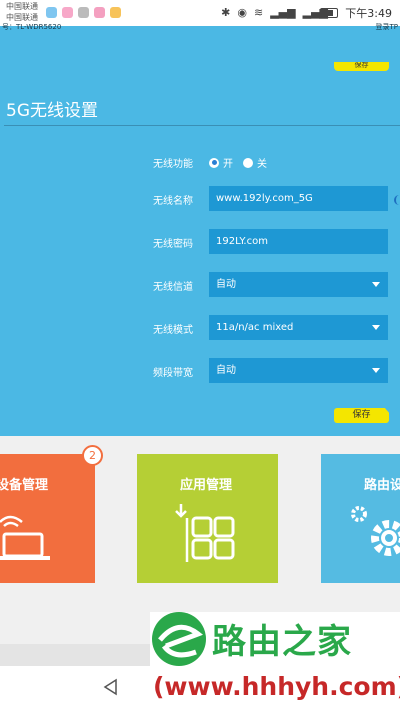 The height and width of the screenshot is (711, 400). Describe the element at coordinates (200, 27) in the screenshot. I see `device-header-strip: 号：TL-WDR5620 登录TP` at that location.